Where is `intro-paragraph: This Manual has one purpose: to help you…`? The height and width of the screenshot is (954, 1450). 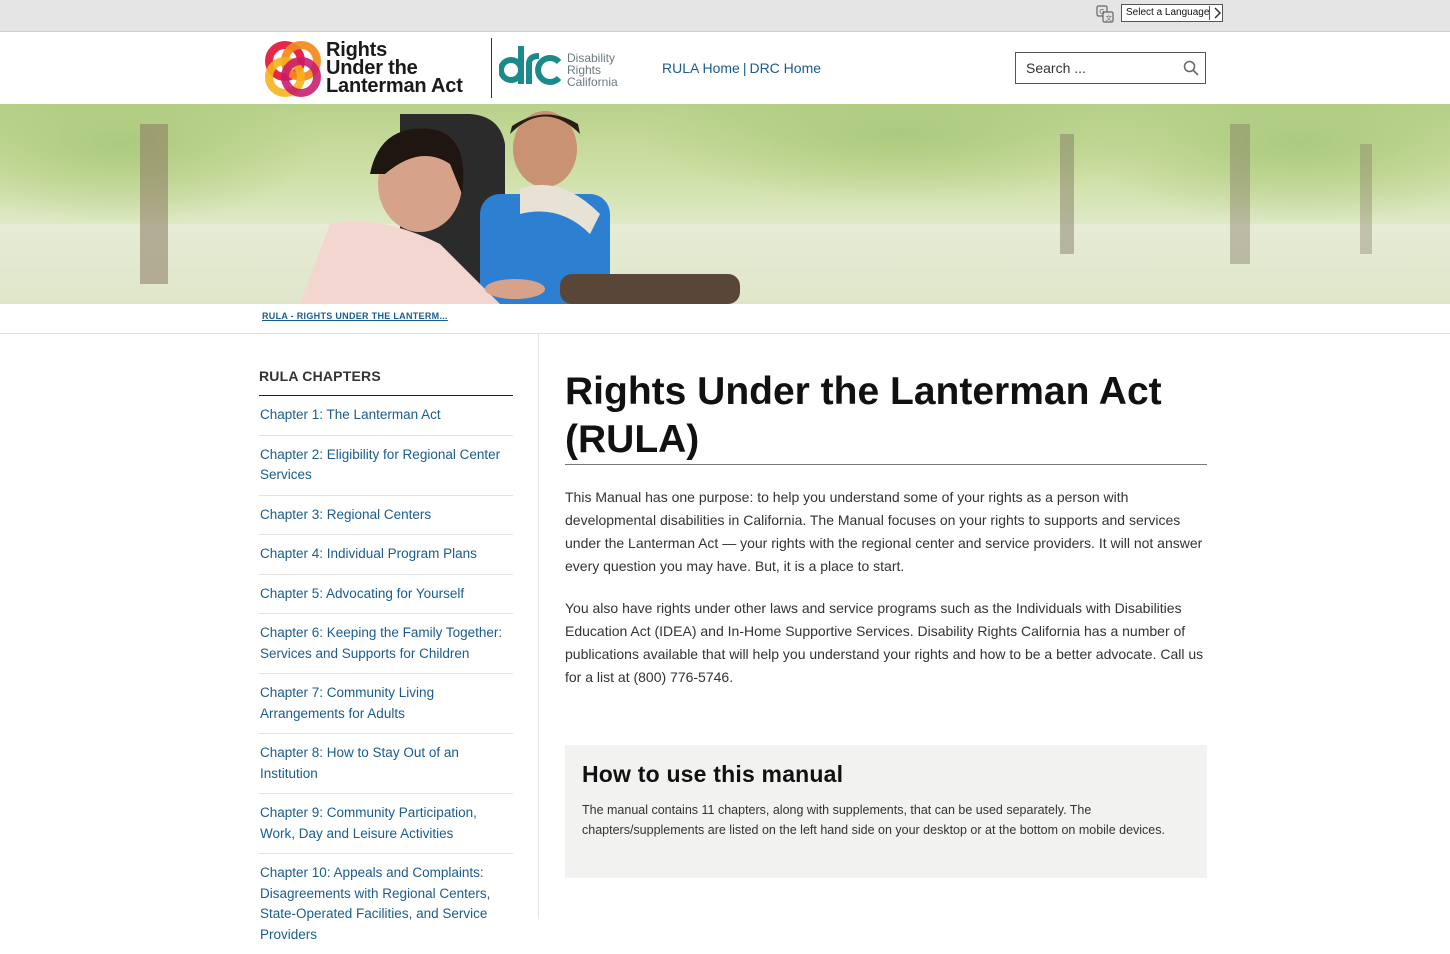
intro-paragraph: This Manual has one purpose: to help you… is located at coordinates (884, 531).